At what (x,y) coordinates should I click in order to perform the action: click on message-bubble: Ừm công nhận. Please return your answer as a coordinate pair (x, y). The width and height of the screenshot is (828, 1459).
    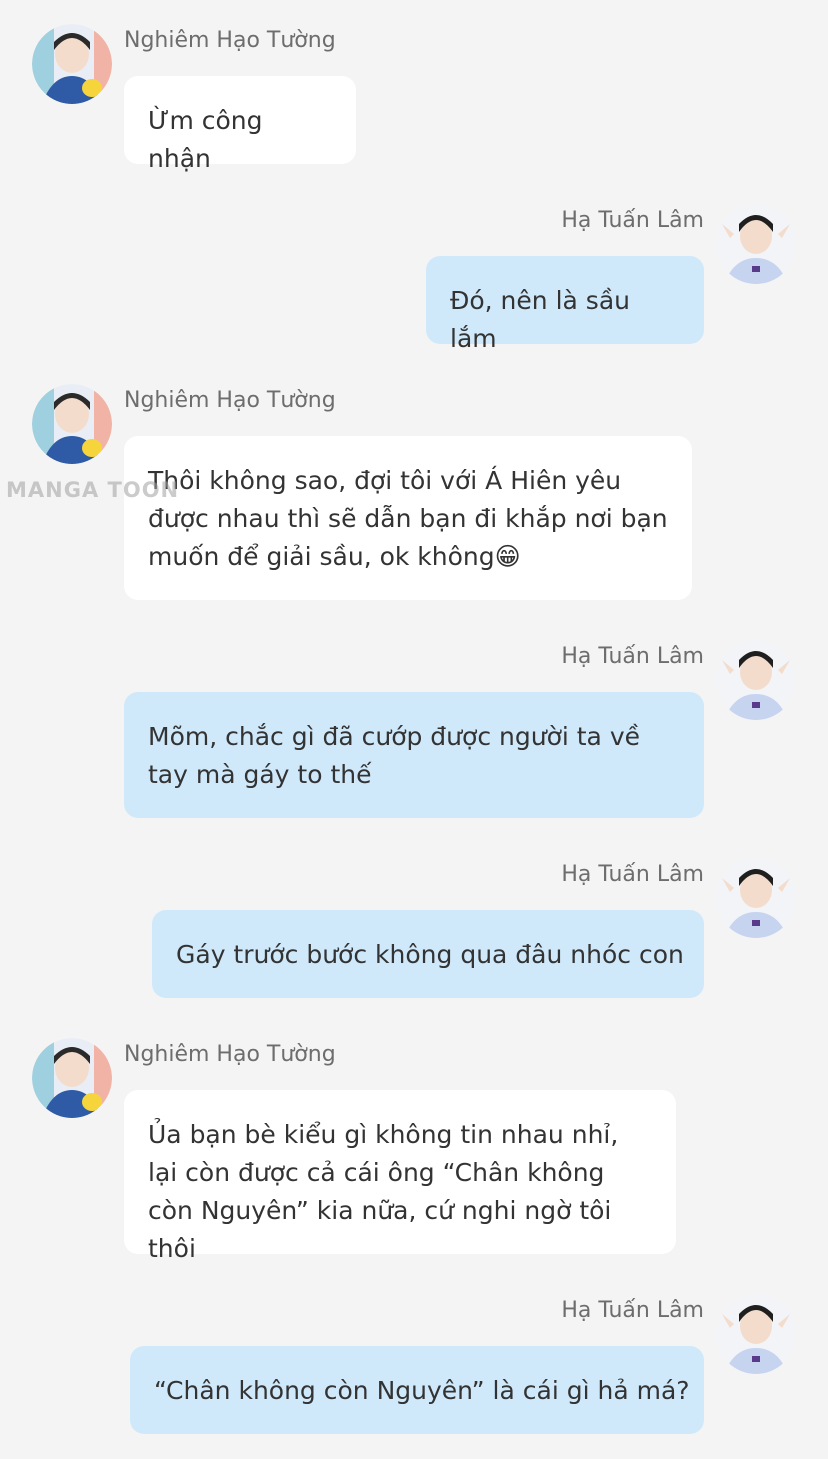
    Looking at the image, I should click on (240, 124).